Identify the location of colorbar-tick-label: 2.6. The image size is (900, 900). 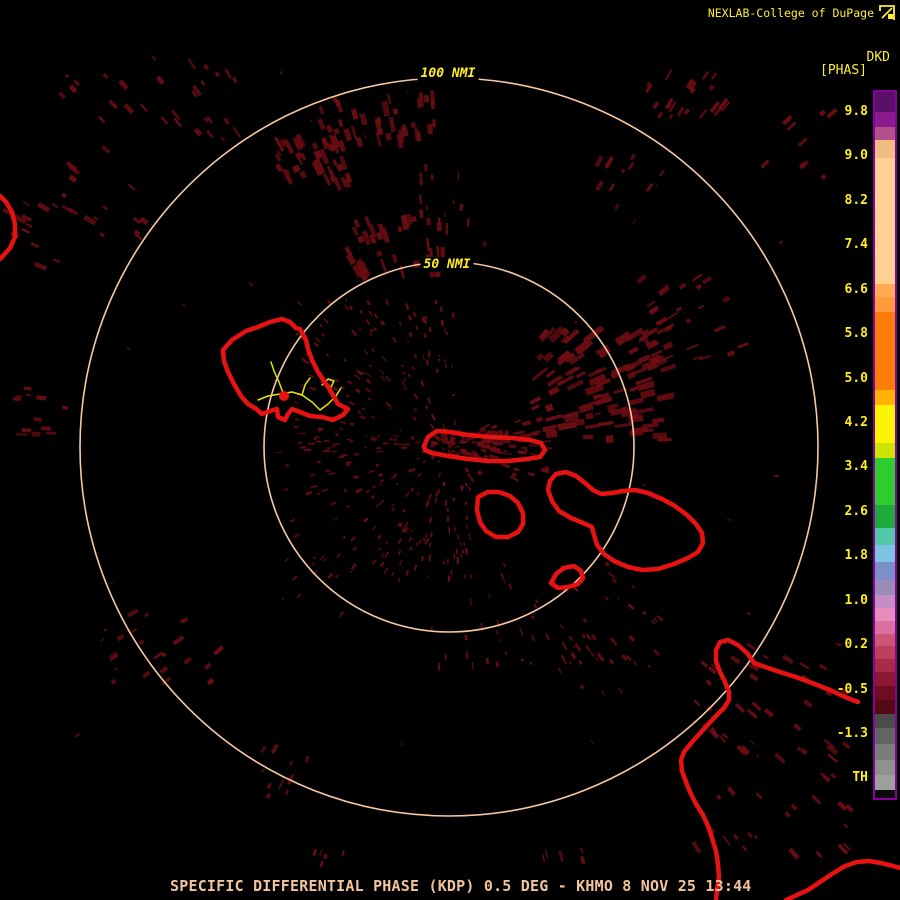
(856, 511).